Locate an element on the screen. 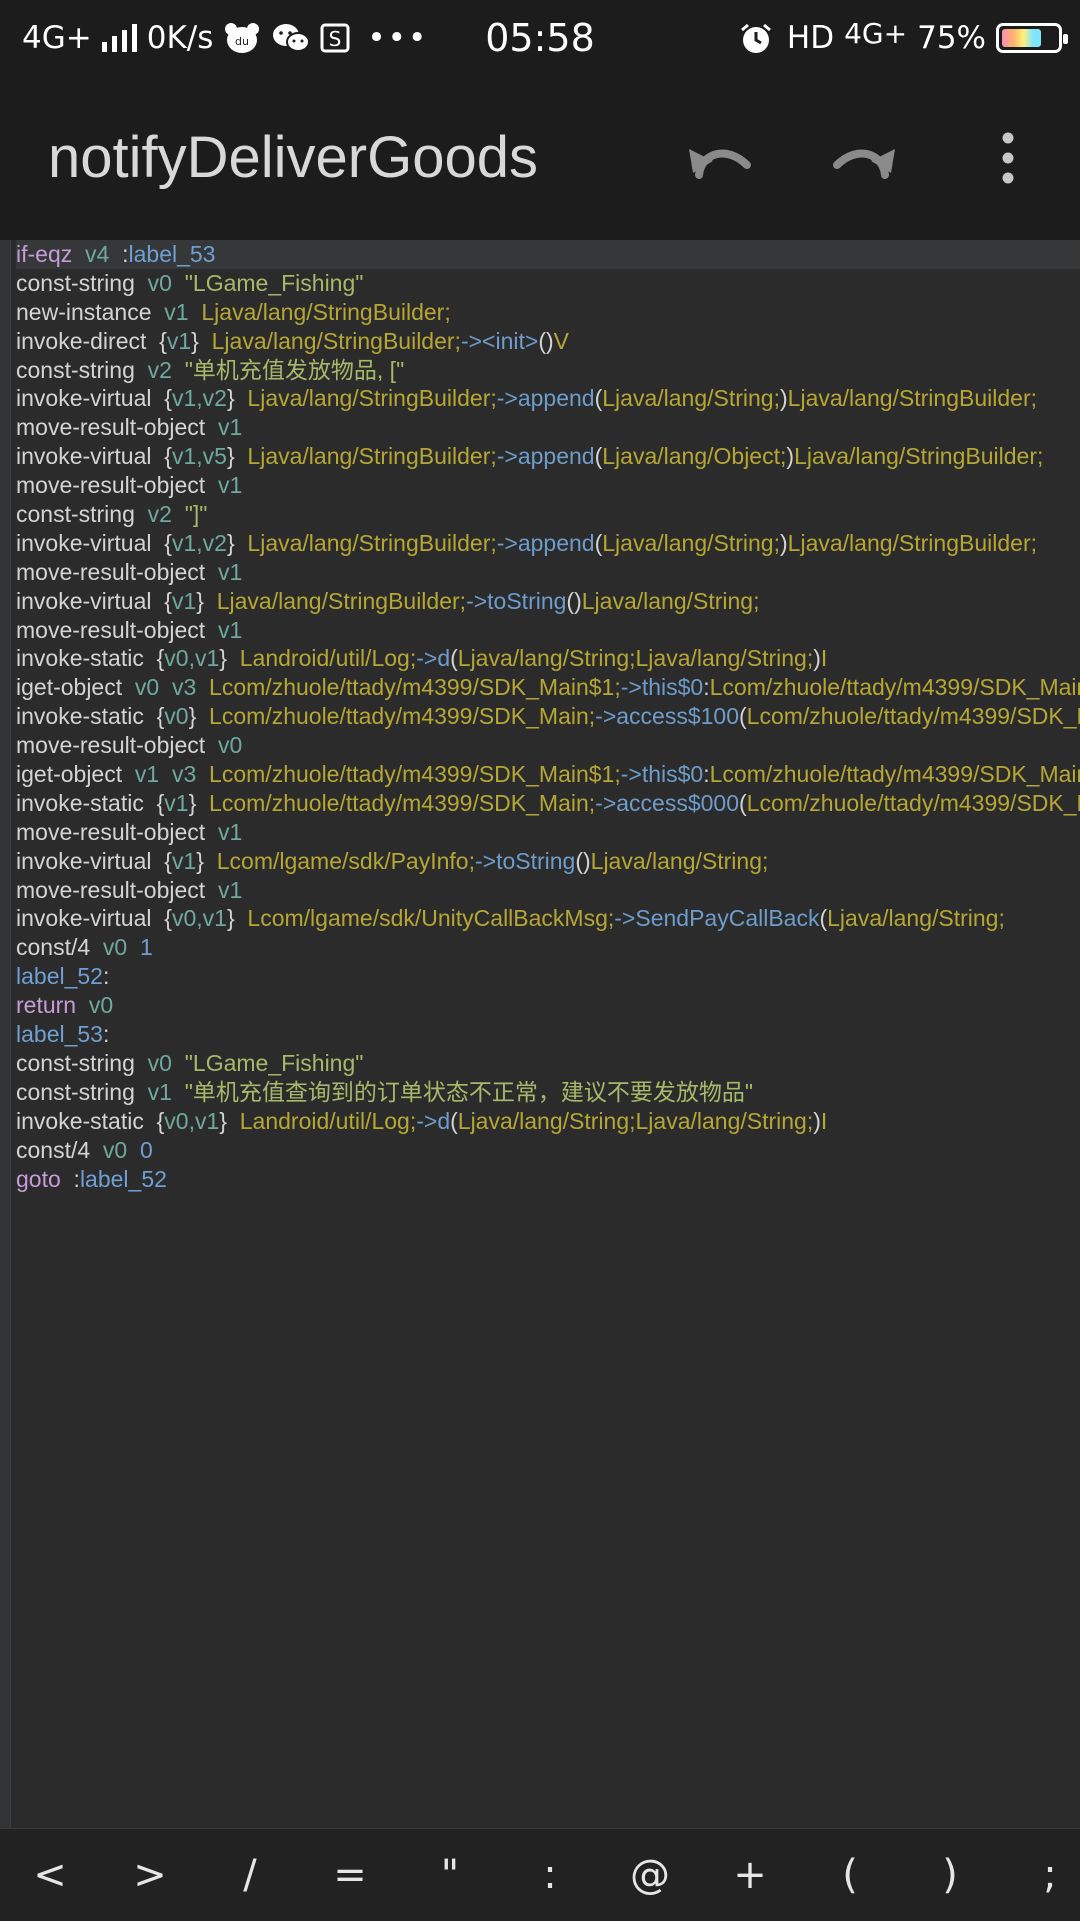 This screenshot has width=1080, height=1921. code-token: v1,v5 is located at coordinates (199, 456).